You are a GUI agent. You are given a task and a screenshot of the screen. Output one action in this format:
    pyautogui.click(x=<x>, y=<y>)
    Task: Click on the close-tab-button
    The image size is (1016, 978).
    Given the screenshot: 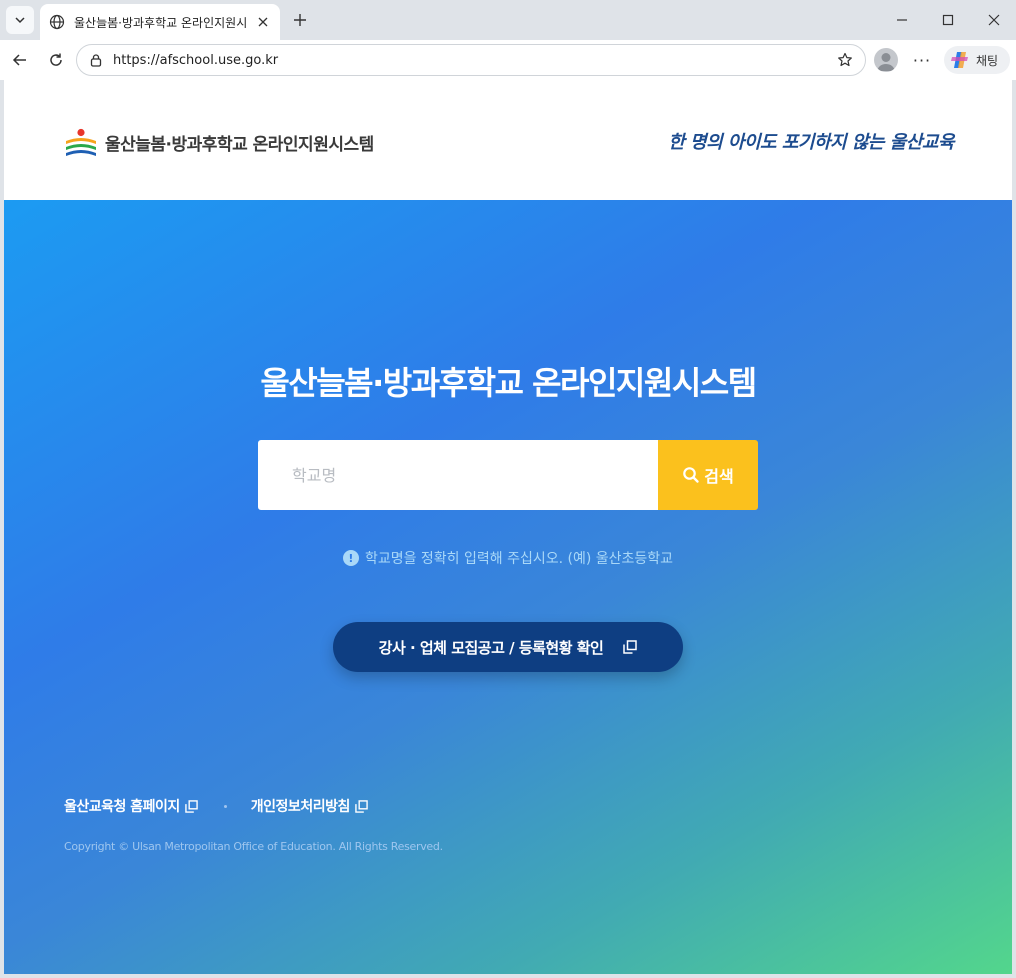 What is the action you would take?
    pyautogui.click(x=263, y=22)
    